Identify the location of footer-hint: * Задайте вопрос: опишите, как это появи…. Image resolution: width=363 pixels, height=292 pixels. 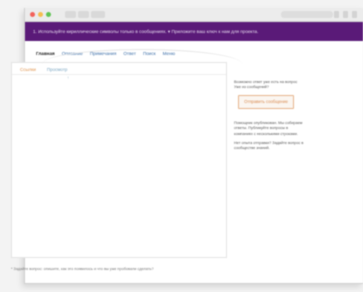
(82, 269).